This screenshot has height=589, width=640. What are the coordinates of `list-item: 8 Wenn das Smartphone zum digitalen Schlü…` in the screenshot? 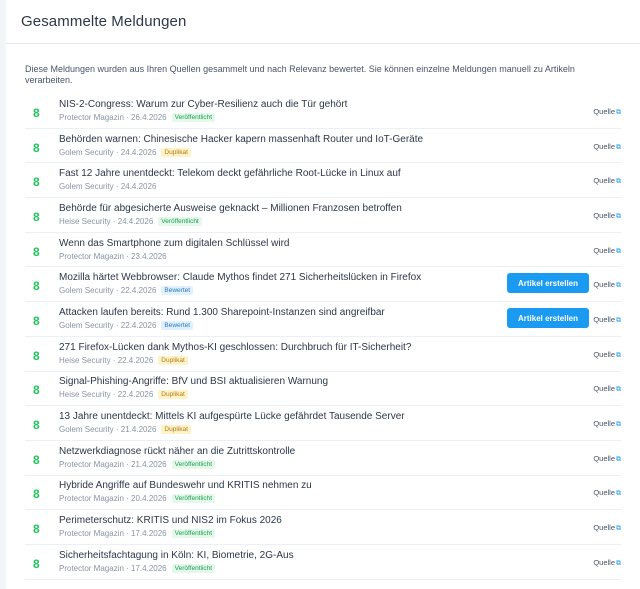 It's located at (323, 250).